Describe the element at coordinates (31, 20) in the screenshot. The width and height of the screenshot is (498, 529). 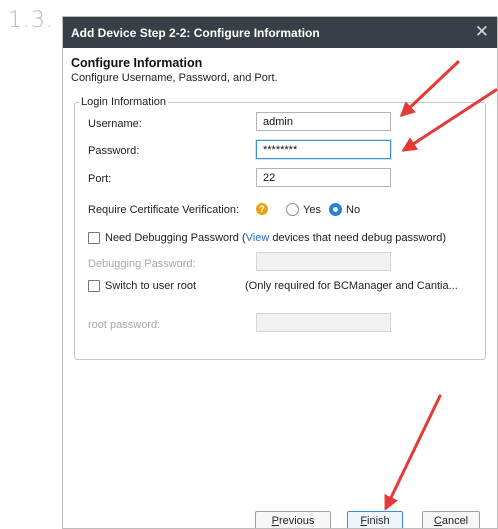
I see `step-number: 1.3.` at that location.